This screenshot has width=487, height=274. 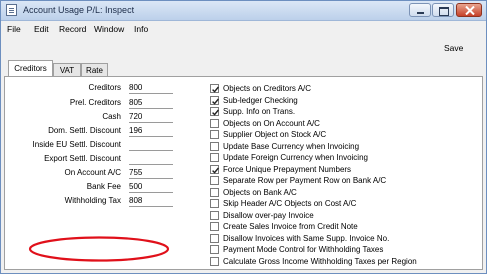 I want to click on cash-label: Cash, so click(x=111, y=116).